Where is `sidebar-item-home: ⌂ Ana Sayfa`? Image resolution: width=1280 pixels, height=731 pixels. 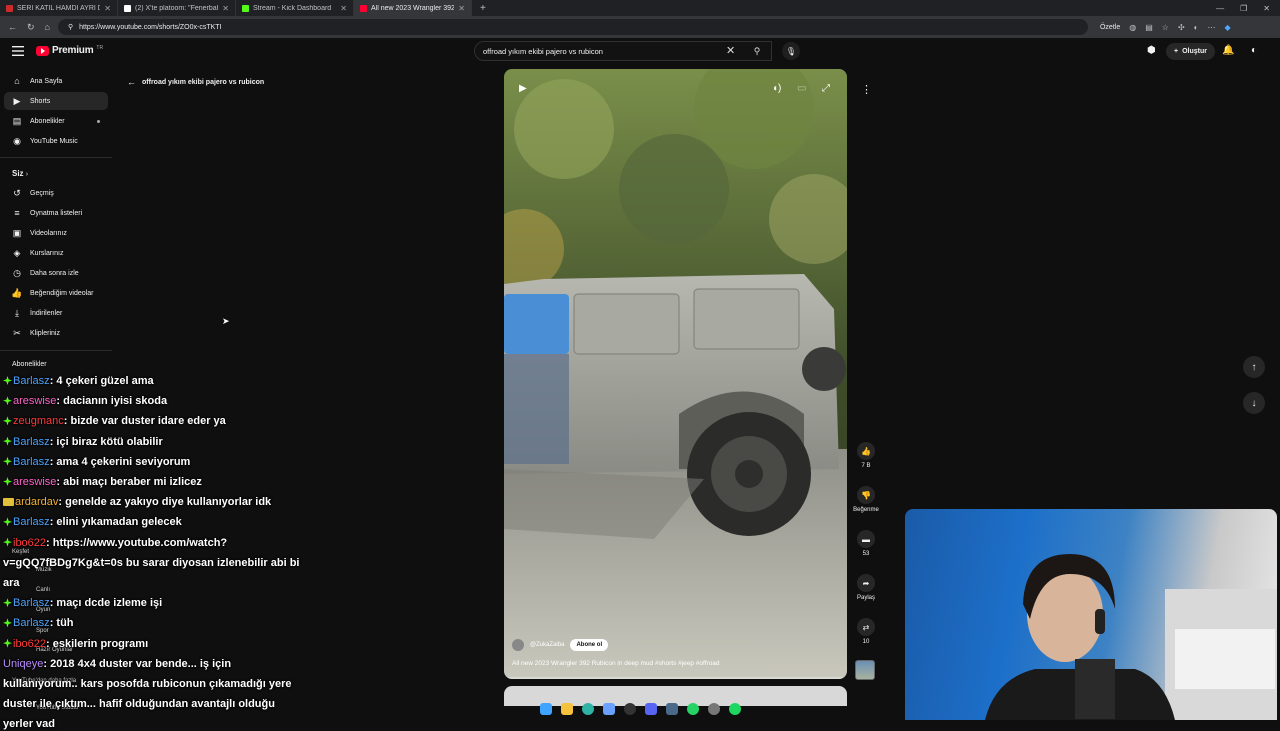 sidebar-item-home: ⌂ Ana Sayfa is located at coordinates (56, 81).